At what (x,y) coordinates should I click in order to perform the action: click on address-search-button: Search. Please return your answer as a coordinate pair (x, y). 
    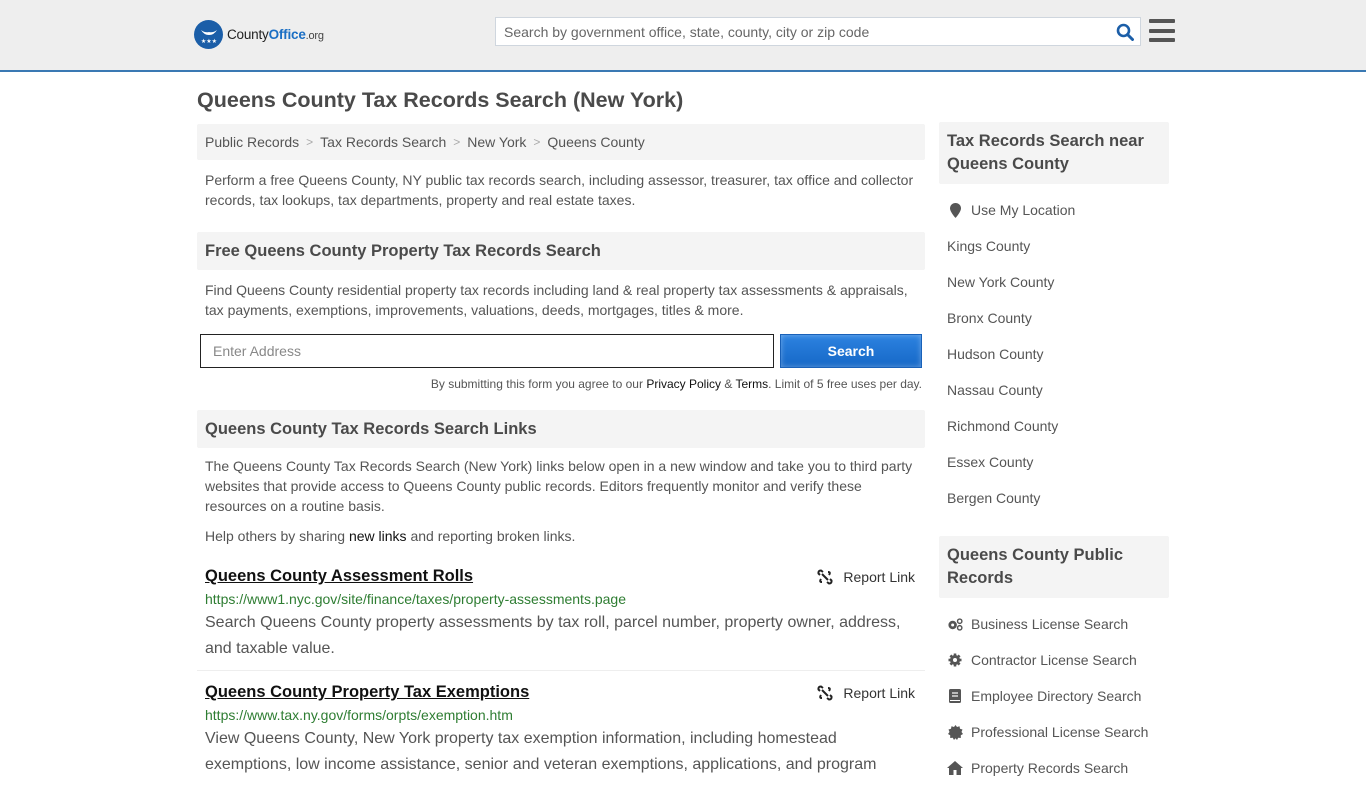
    Looking at the image, I should click on (851, 351).